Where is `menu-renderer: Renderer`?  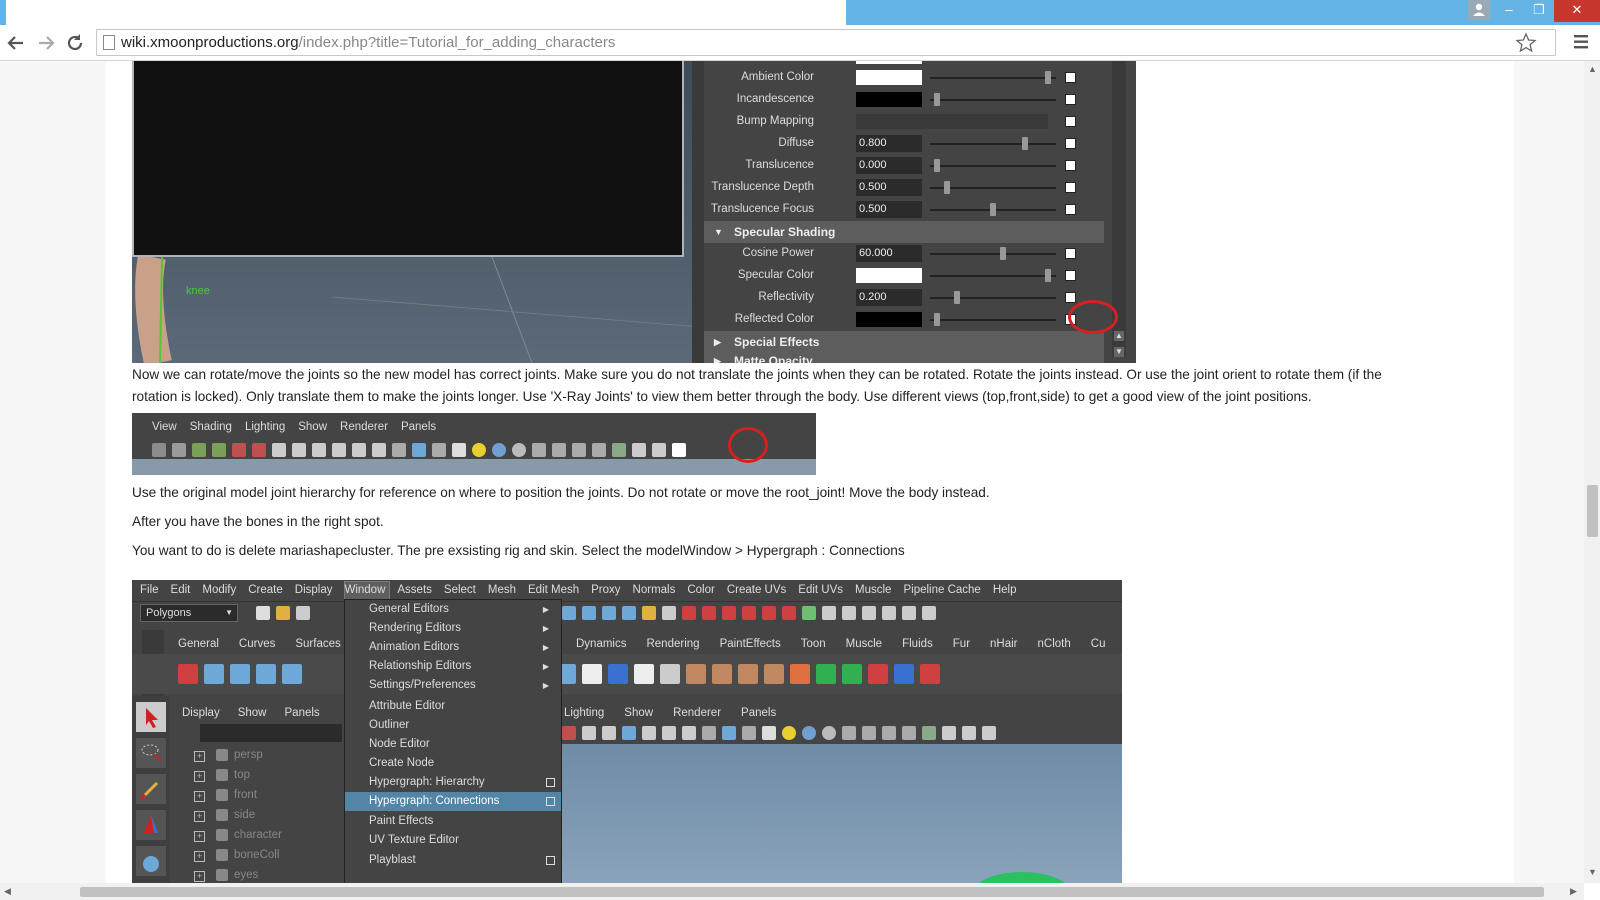
menu-renderer: Renderer is located at coordinates (364, 427).